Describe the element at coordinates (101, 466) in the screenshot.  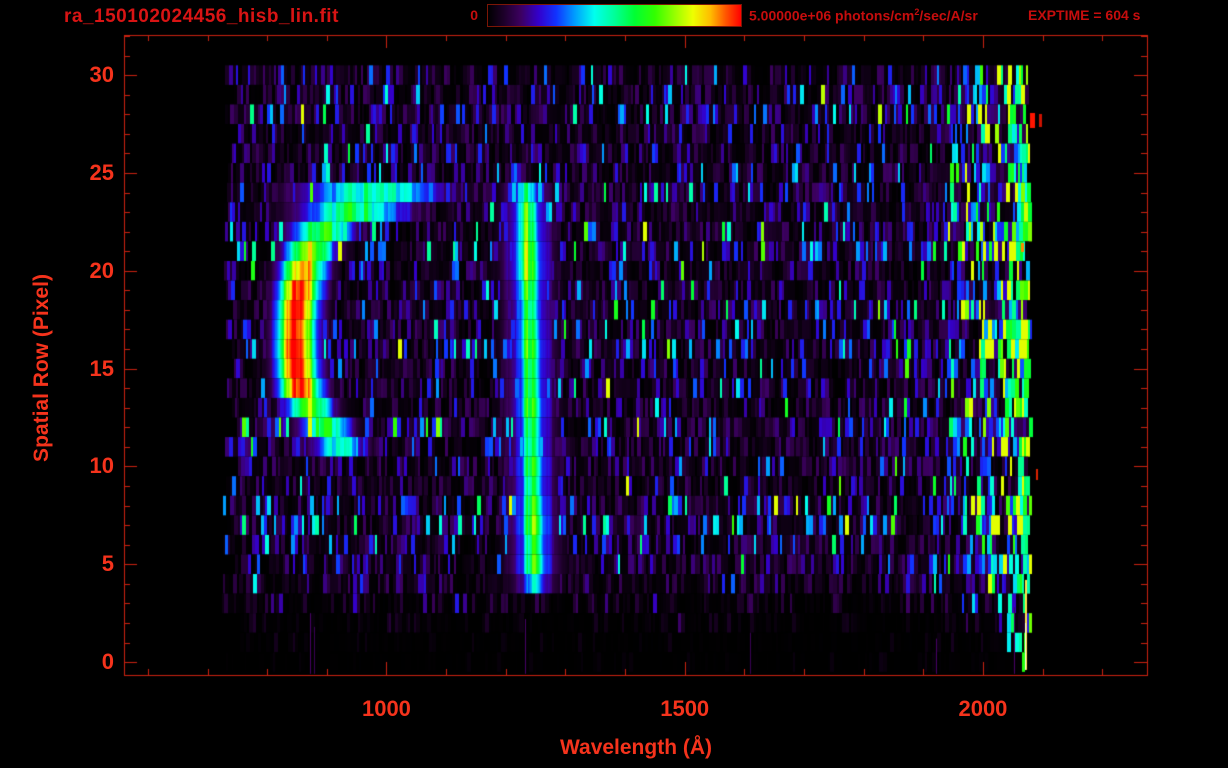
I see `y-tick-label: 10` at that location.